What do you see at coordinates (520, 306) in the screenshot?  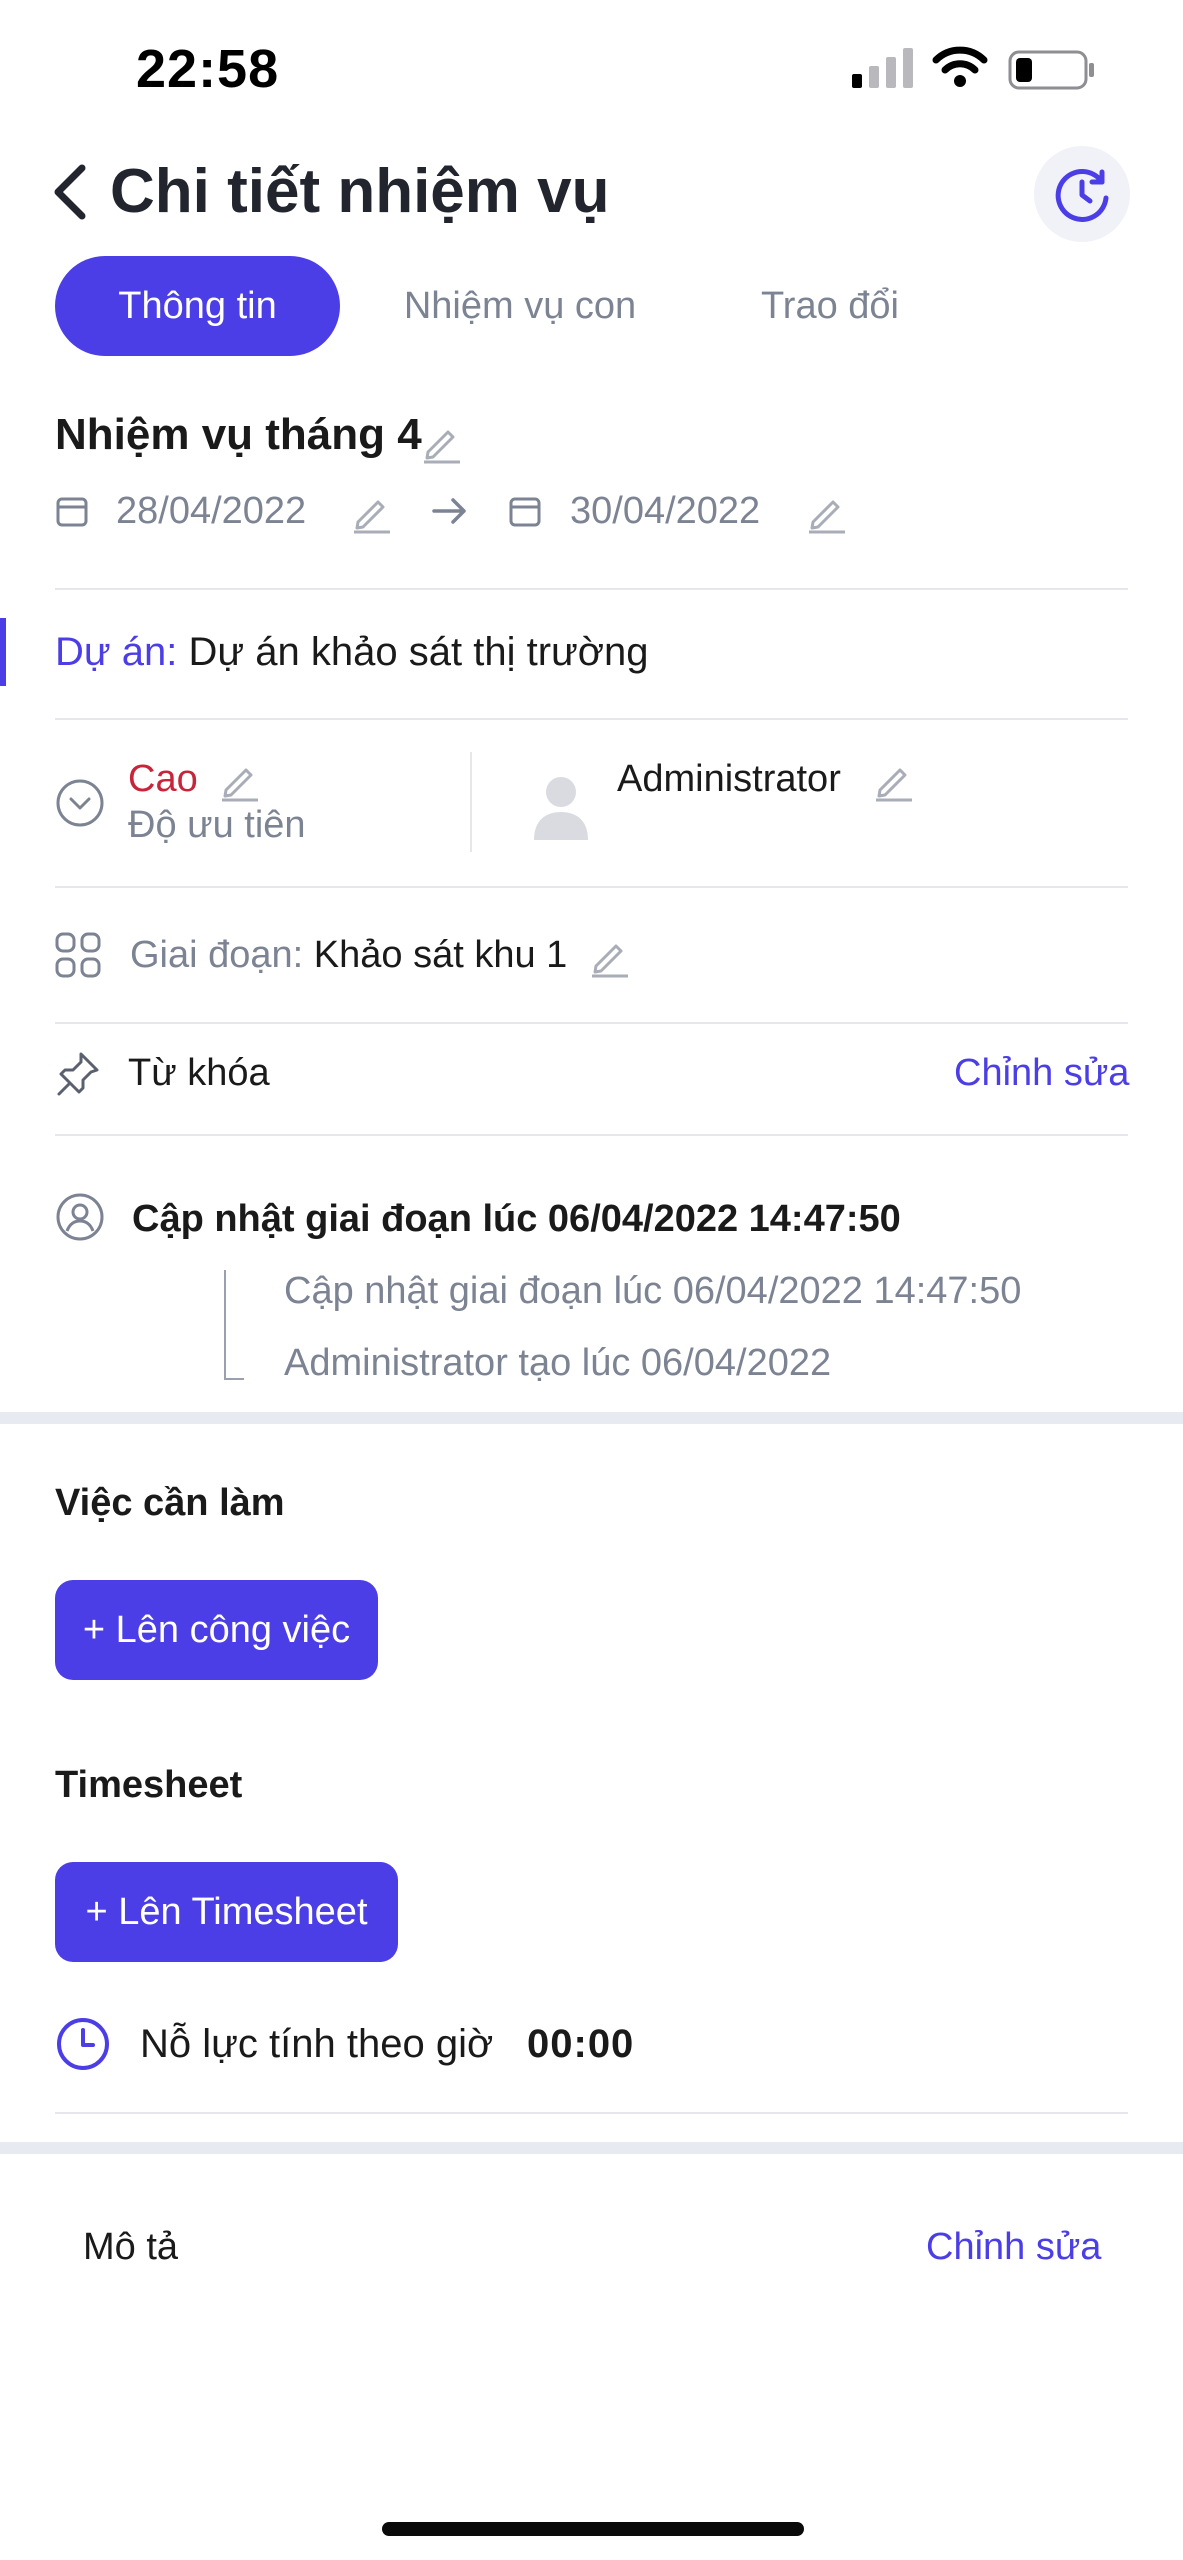 I see `tab-subtasks: Nhiệm vụ con` at bounding box center [520, 306].